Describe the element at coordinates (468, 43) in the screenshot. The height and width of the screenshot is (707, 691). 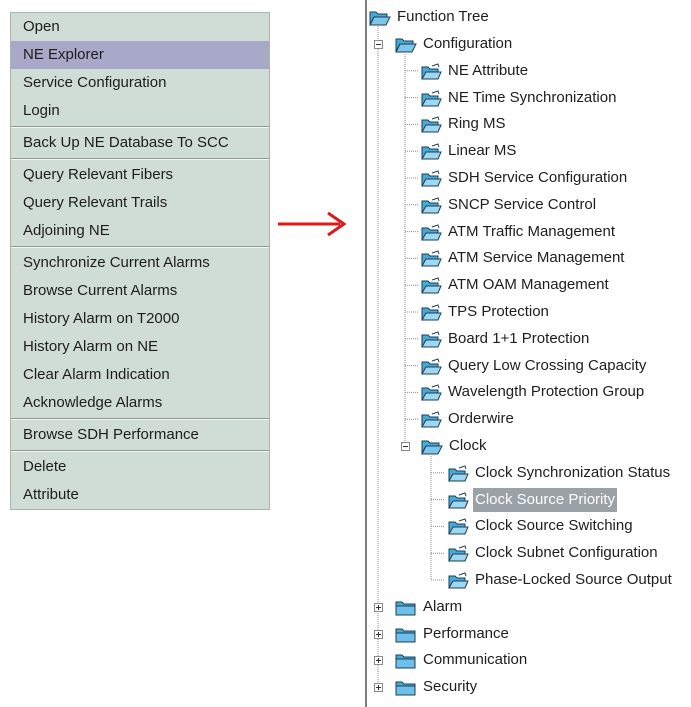
I see `tree-node-label: Configuration` at that location.